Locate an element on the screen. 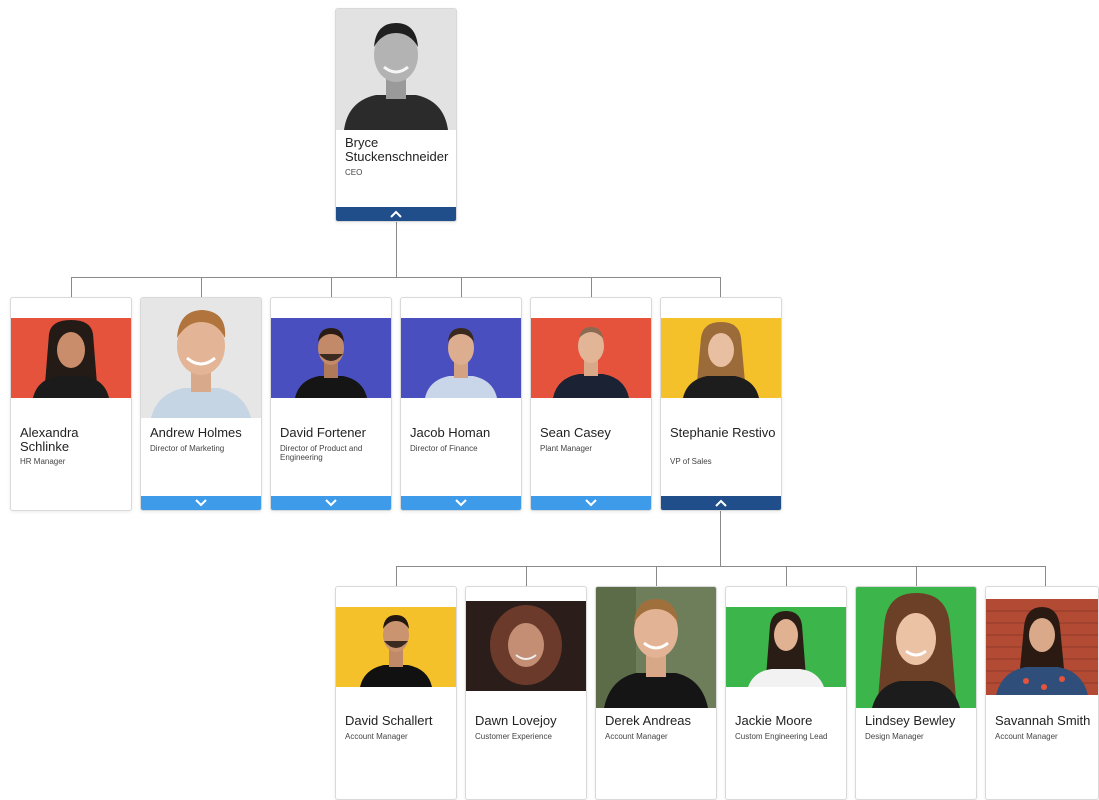 The image size is (1099, 800). employee-name: Savannah Smith is located at coordinates (1043, 720).